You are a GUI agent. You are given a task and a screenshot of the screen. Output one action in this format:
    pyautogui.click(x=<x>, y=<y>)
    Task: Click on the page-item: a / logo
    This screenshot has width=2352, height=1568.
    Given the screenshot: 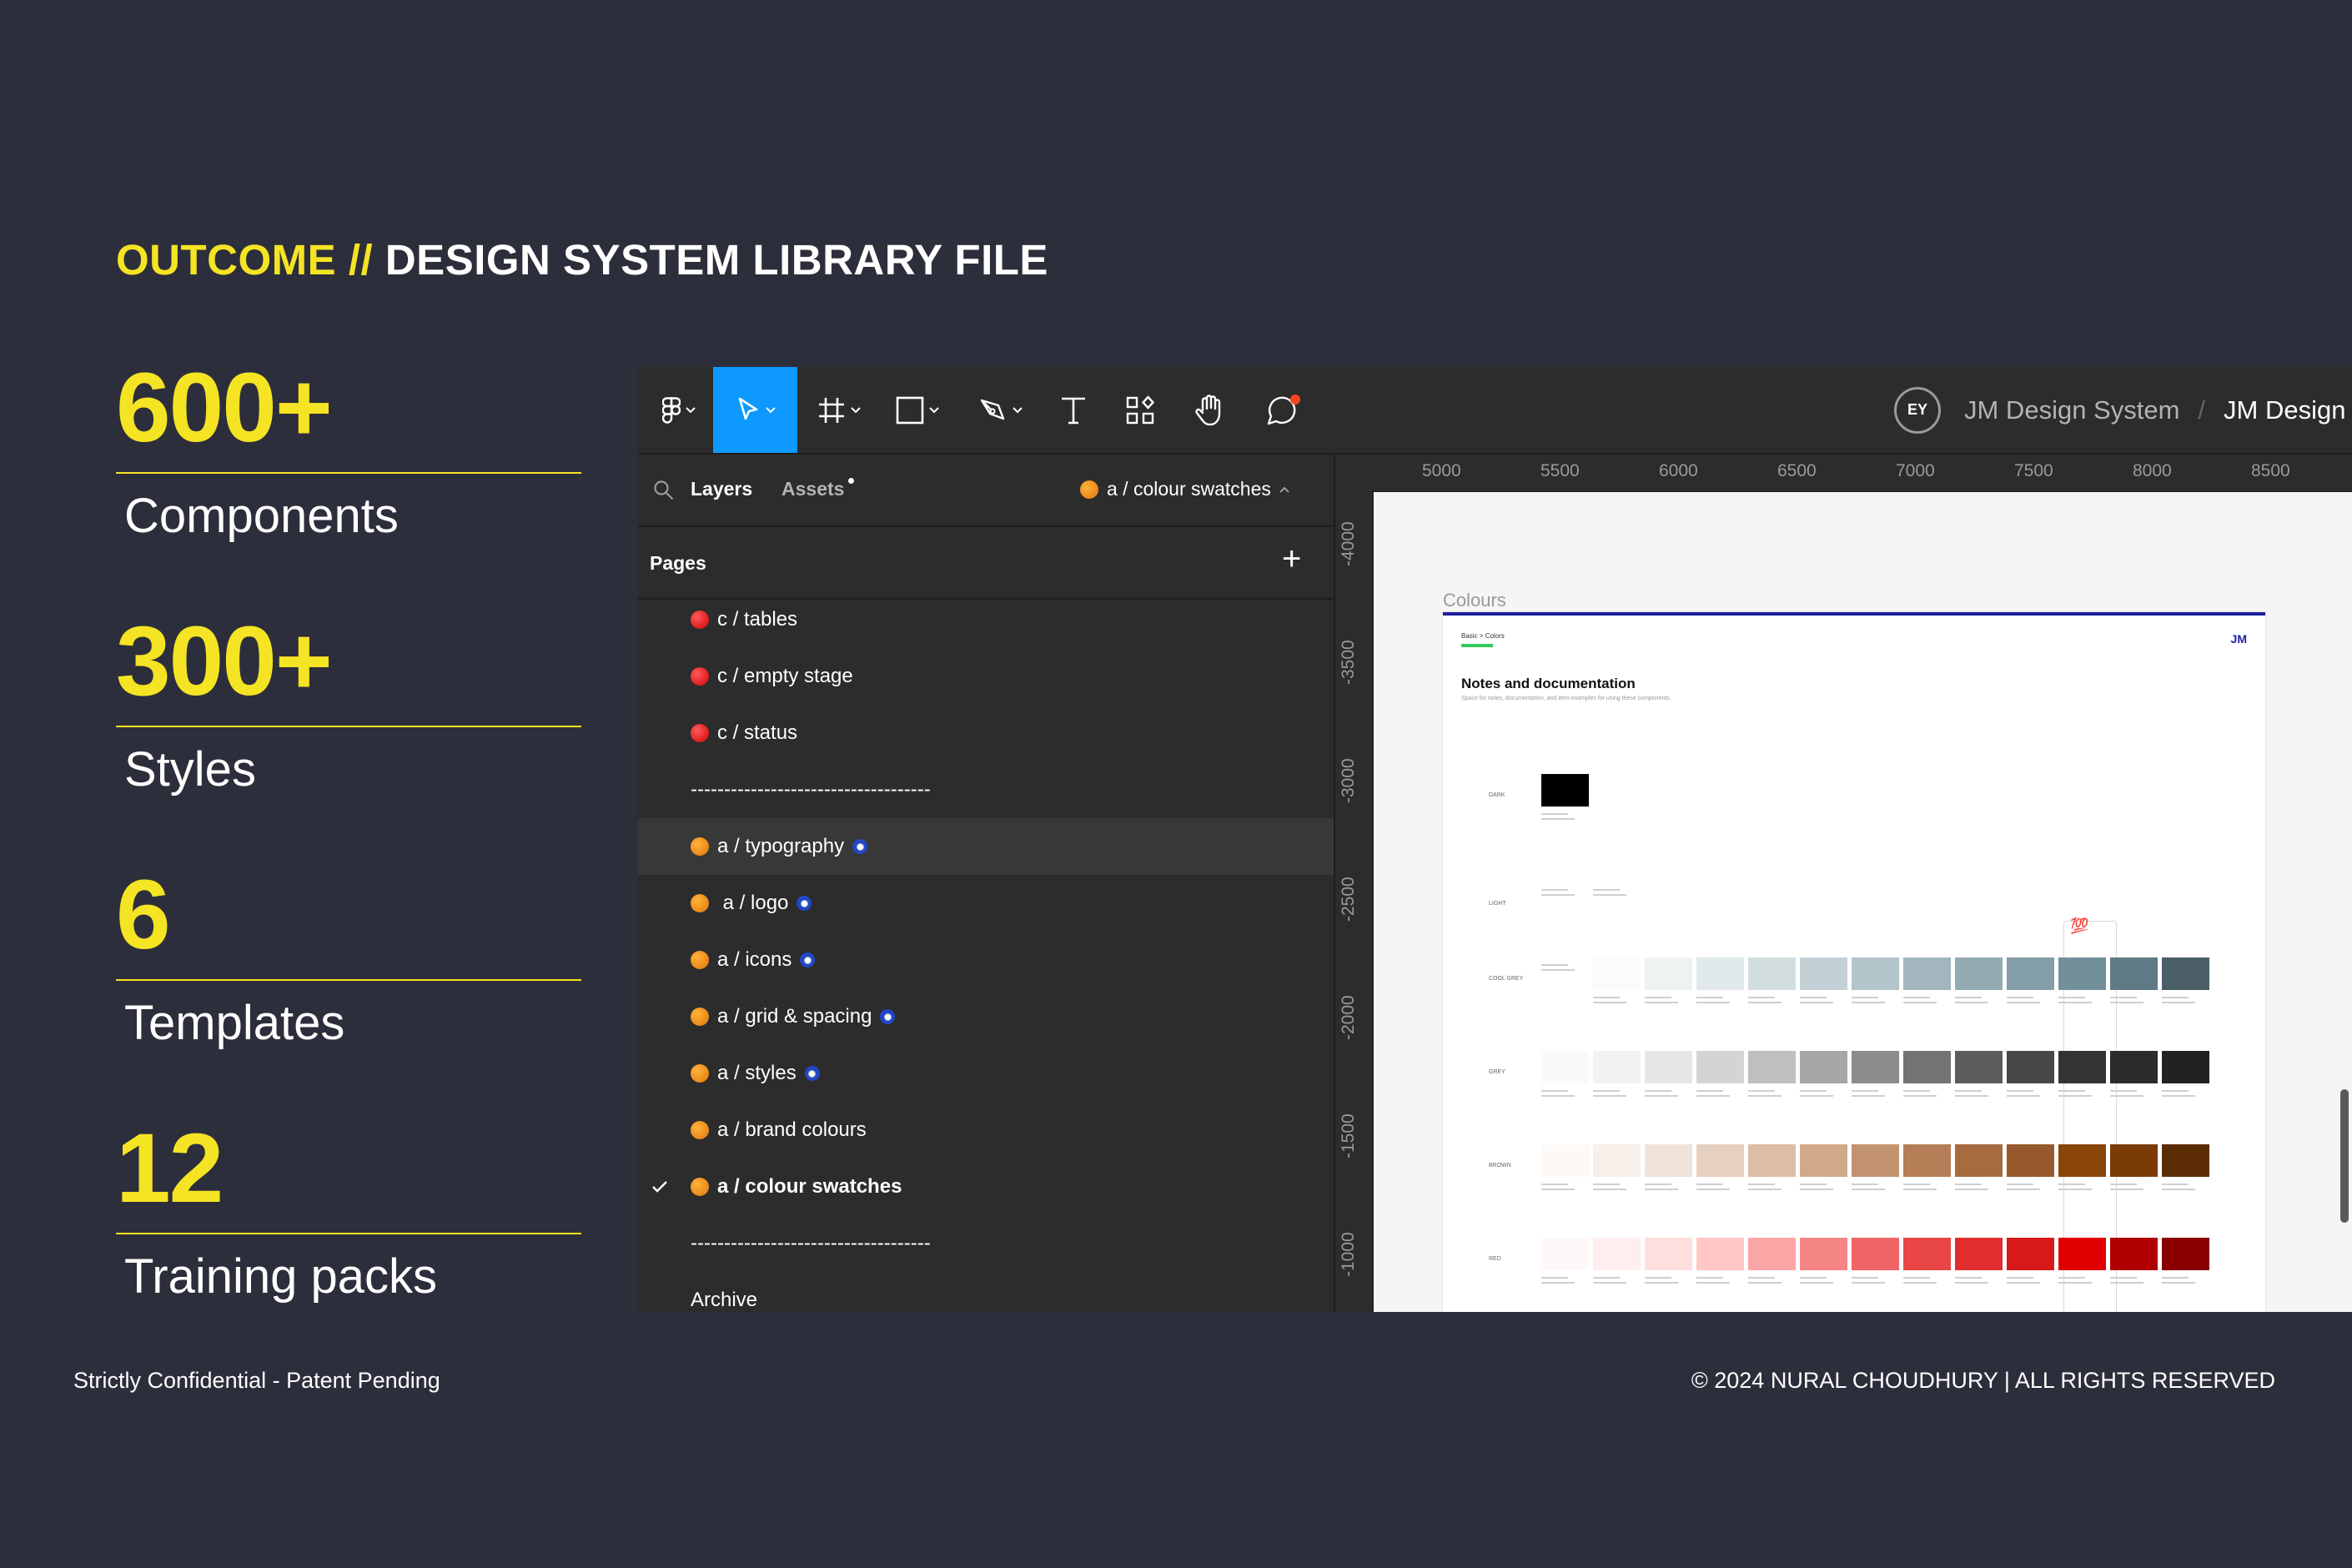 What is the action you would take?
    pyautogui.click(x=986, y=903)
    